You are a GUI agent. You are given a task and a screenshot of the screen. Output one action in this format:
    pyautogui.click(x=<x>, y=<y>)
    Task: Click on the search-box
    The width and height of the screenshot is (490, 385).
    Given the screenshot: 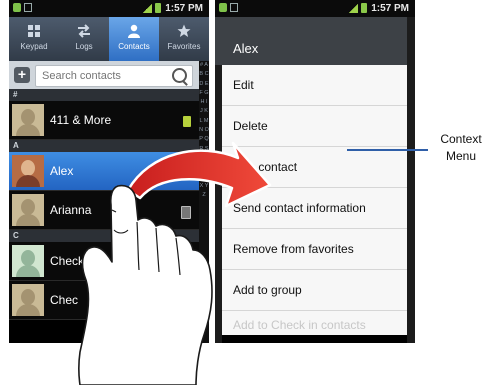 What is the action you would take?
    pyautogui.click(x=114, y=76)
    